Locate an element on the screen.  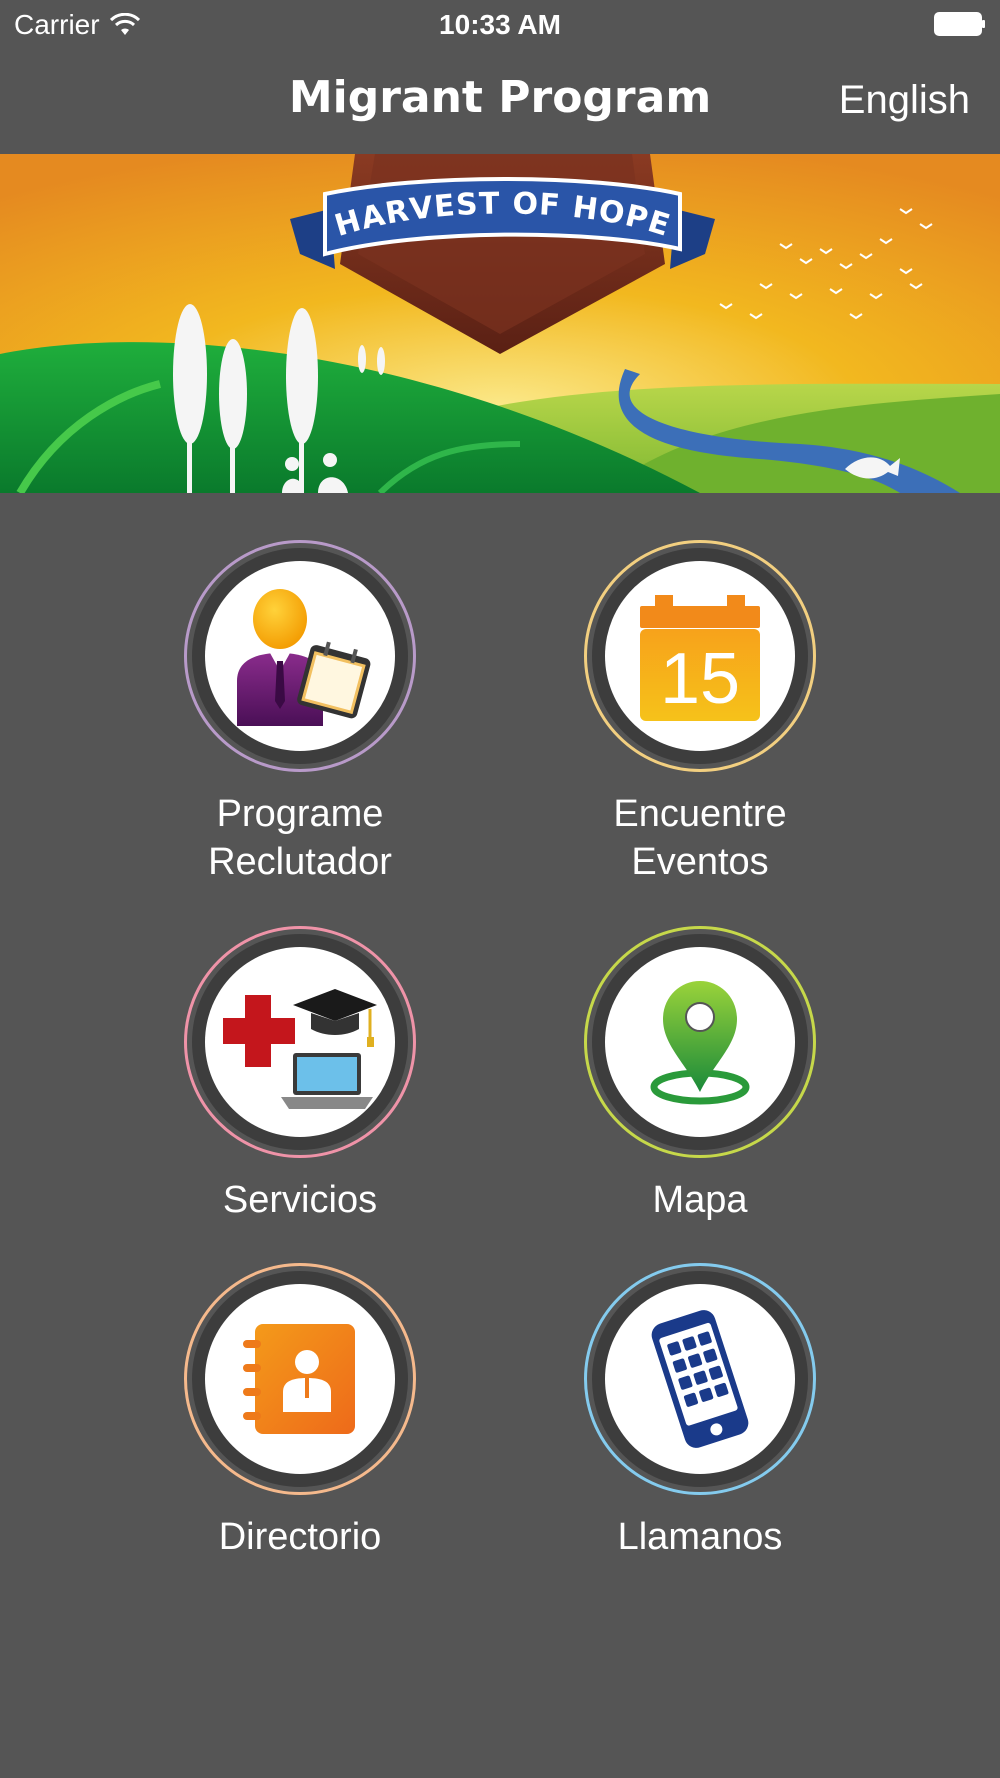
tile-label-line1: Directorio is located at coordinates (300, 1537).